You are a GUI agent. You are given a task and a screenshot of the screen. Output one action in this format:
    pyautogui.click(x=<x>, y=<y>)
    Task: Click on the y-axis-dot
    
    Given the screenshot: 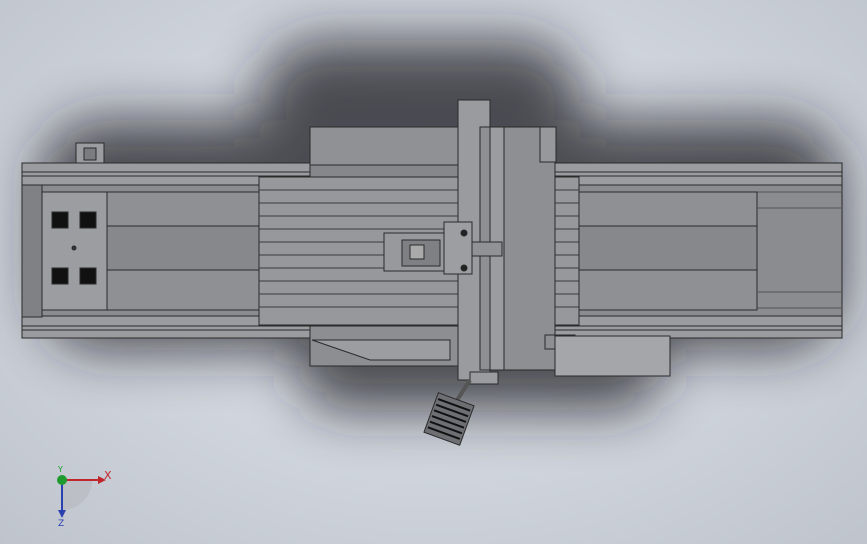 What is the action you would take?
    pyautogui.click(x=62, y=480)
    